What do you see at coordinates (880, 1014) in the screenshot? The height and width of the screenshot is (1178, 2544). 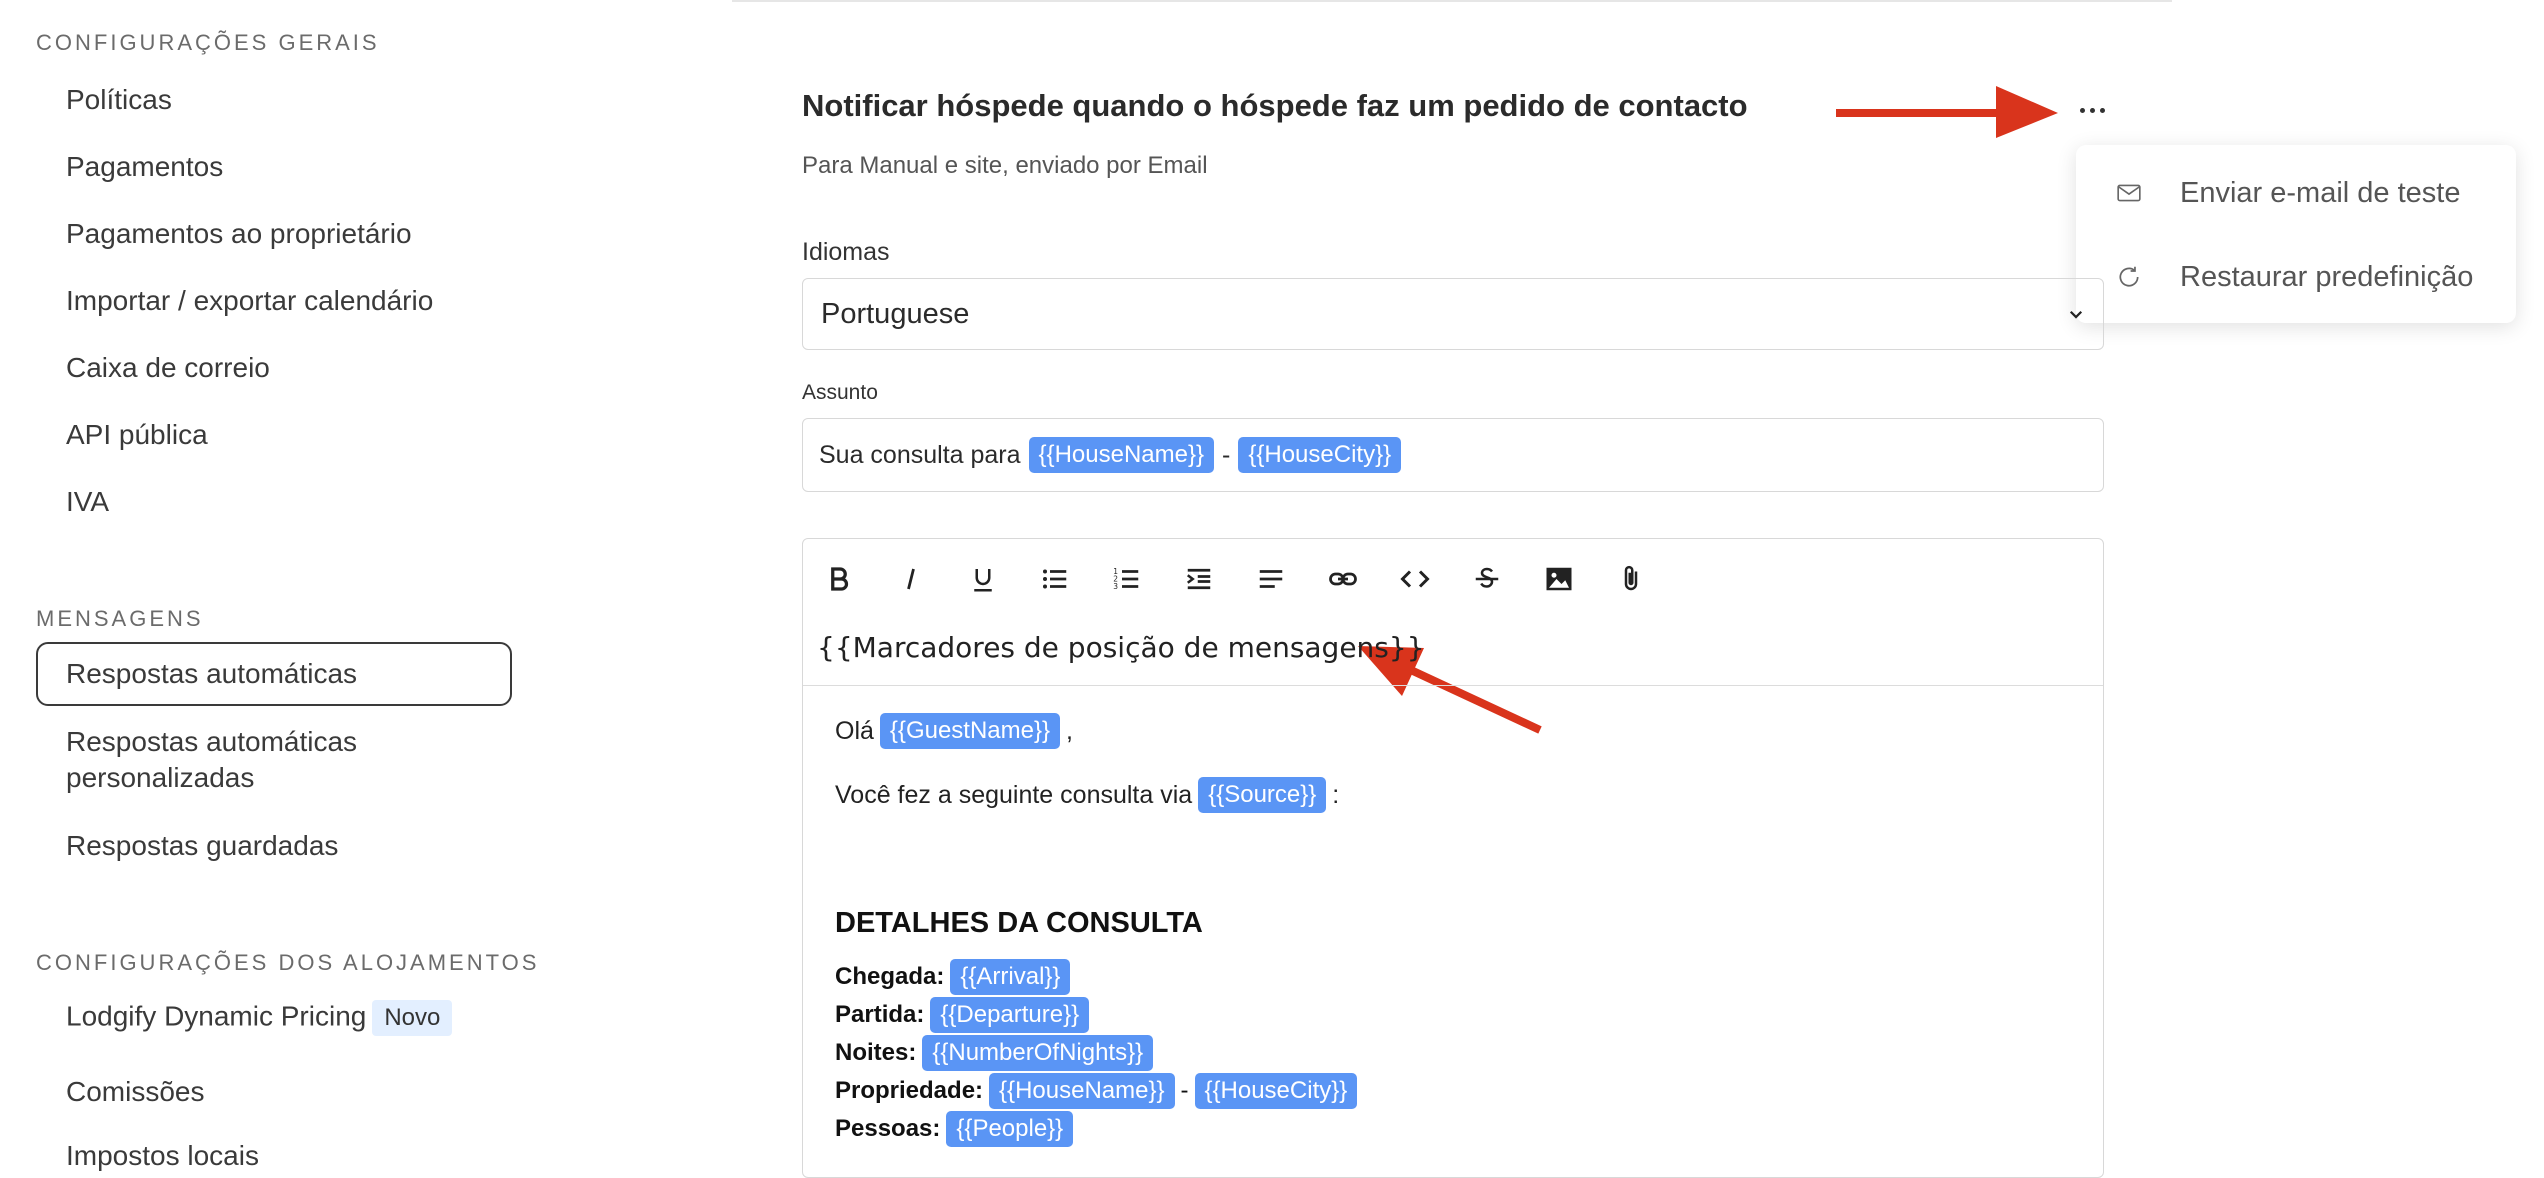 I see `detail-label: Partida:` at bounding box center [880, 1014].